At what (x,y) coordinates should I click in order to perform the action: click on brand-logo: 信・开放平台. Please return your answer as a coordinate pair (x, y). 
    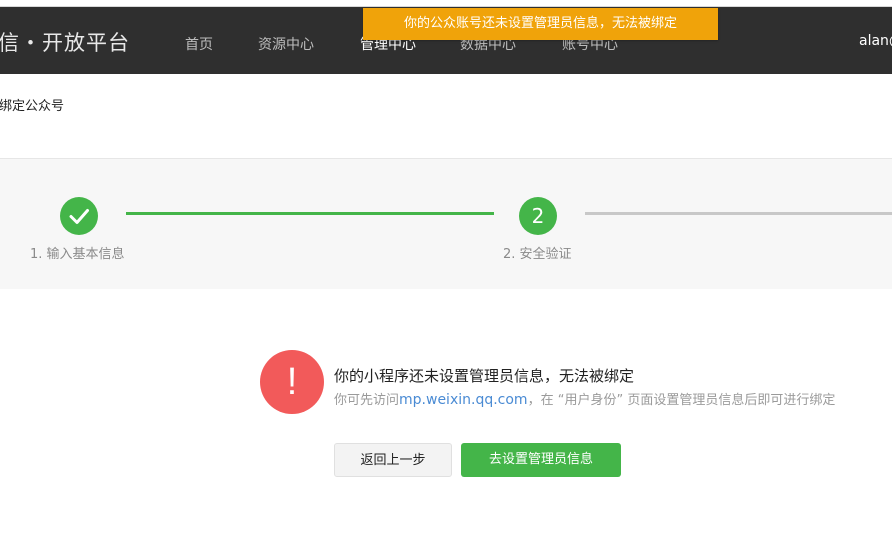
    Looking at the image, I should click on (65, 42).